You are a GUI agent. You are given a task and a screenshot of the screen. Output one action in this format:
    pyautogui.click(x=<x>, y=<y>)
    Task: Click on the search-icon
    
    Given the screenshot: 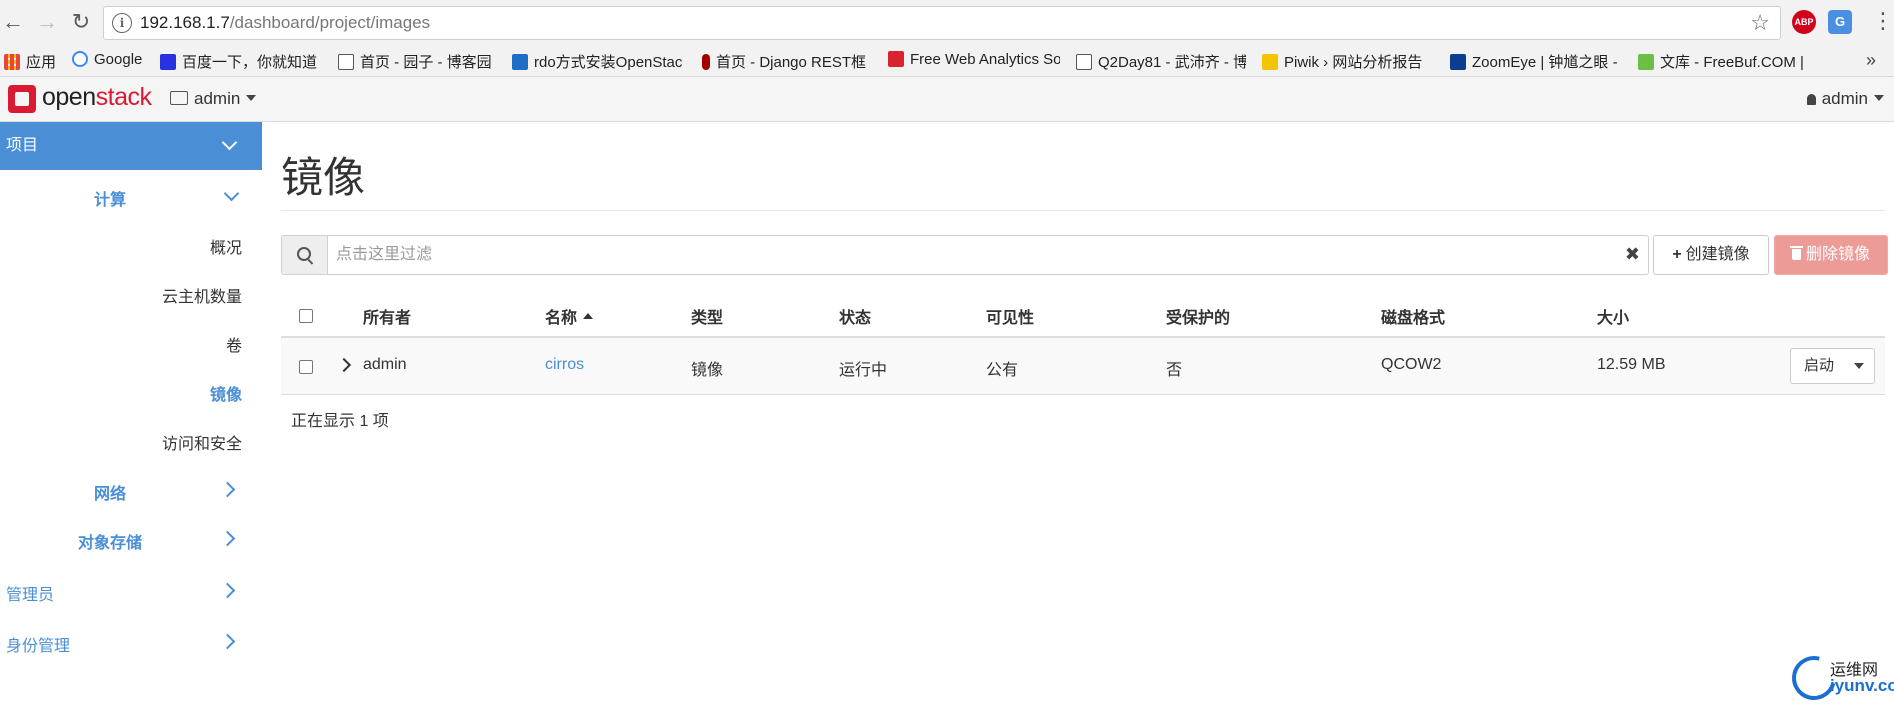 What is the action you would take?
    pyautogui.click(x=304, y=254)
    